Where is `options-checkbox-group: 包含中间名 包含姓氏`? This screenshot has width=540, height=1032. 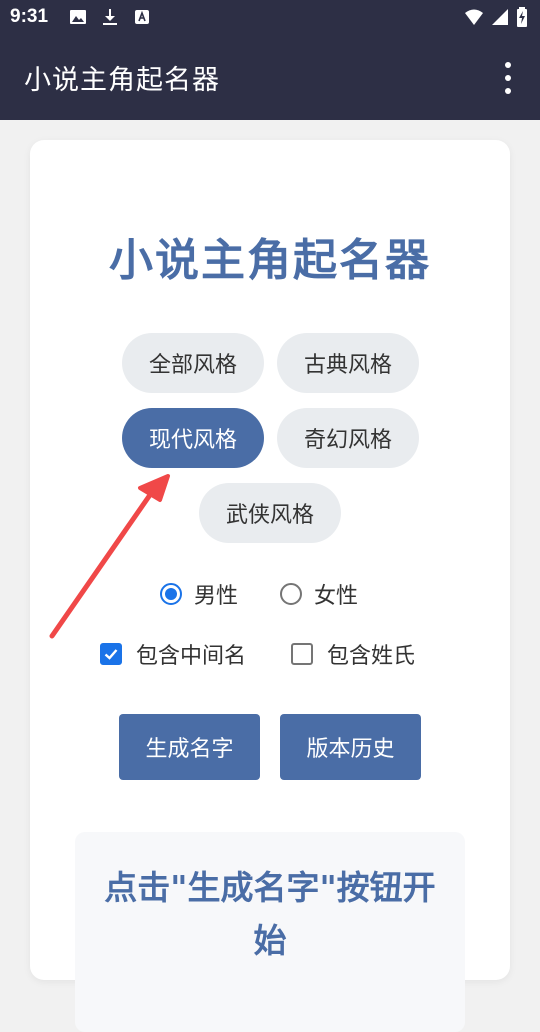 options-checkbox-group: 包含中间名 包含姓氏 is located at coordinates (270, 654).